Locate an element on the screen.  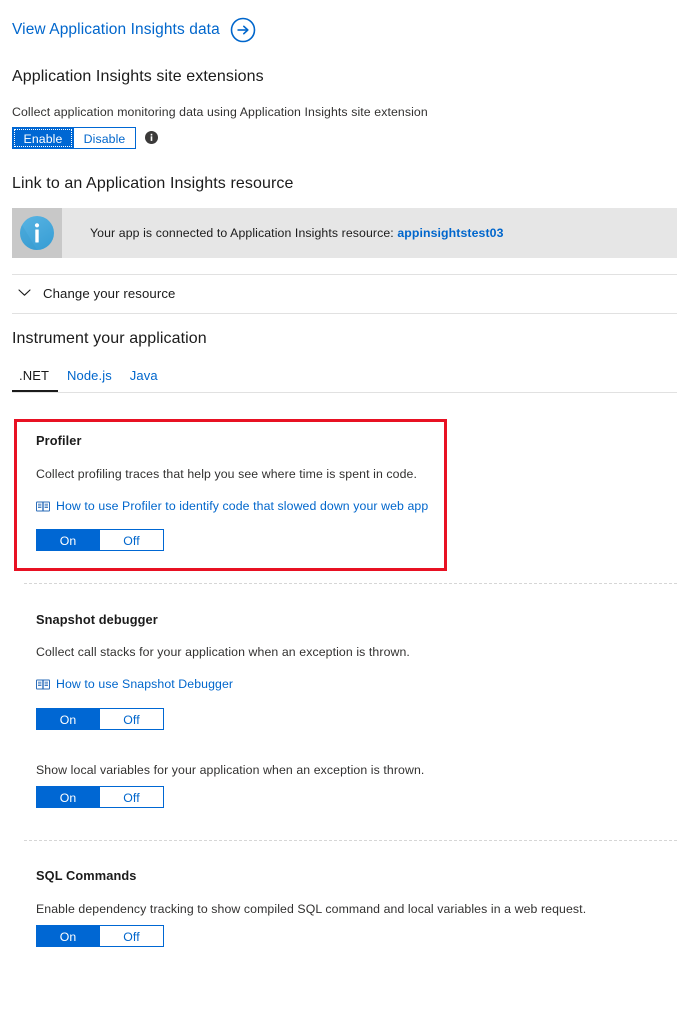
instrument-tabbar: .NET Node.js Java is located at coordinates (344, 379).